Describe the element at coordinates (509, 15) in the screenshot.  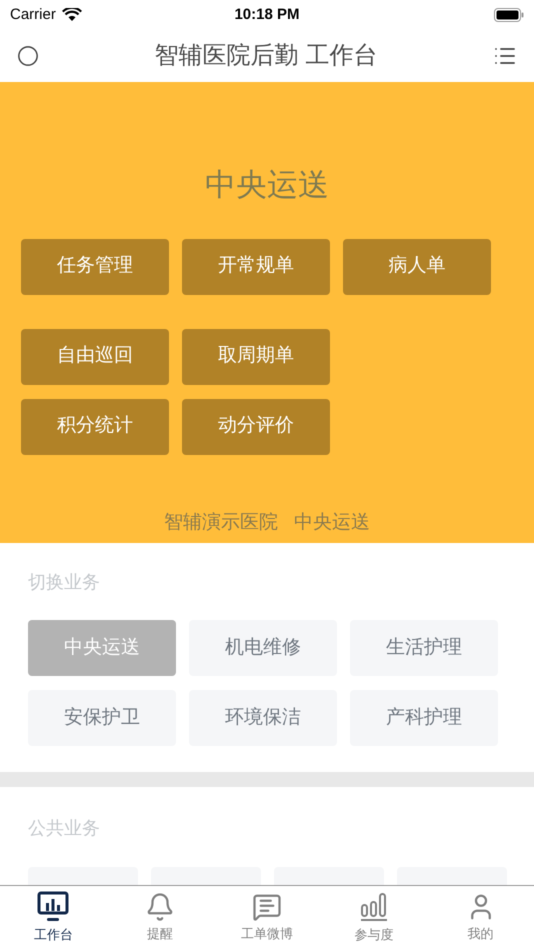
I see `battery-icon` at that location.